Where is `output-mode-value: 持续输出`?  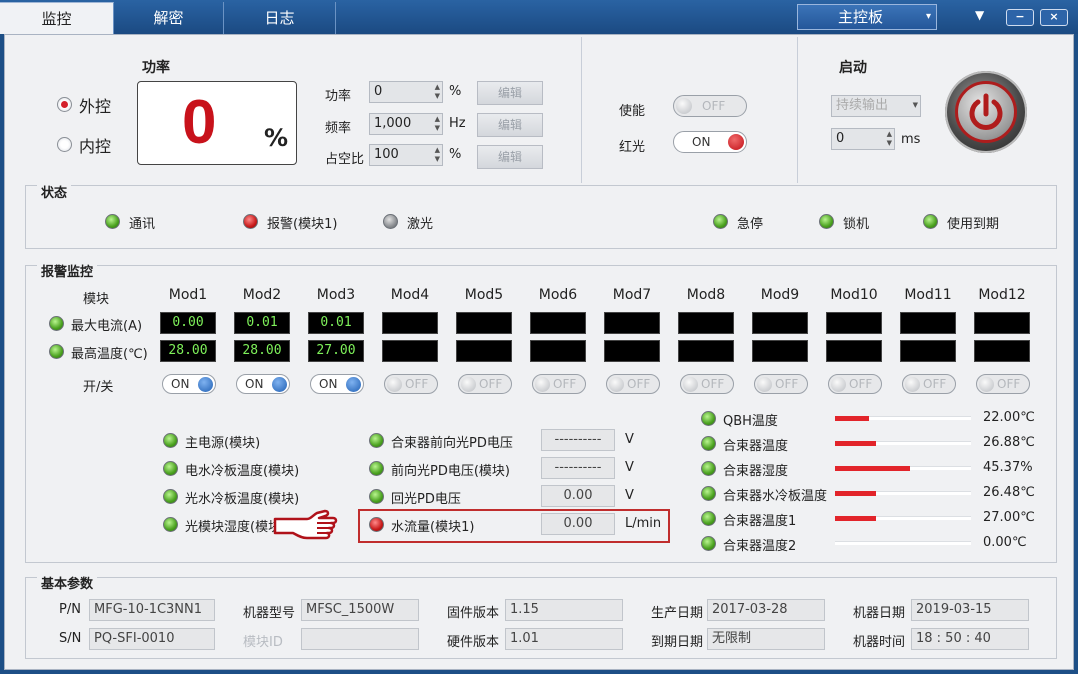
output-mode-value: 持续输出 is located at coordinates (862, 105).